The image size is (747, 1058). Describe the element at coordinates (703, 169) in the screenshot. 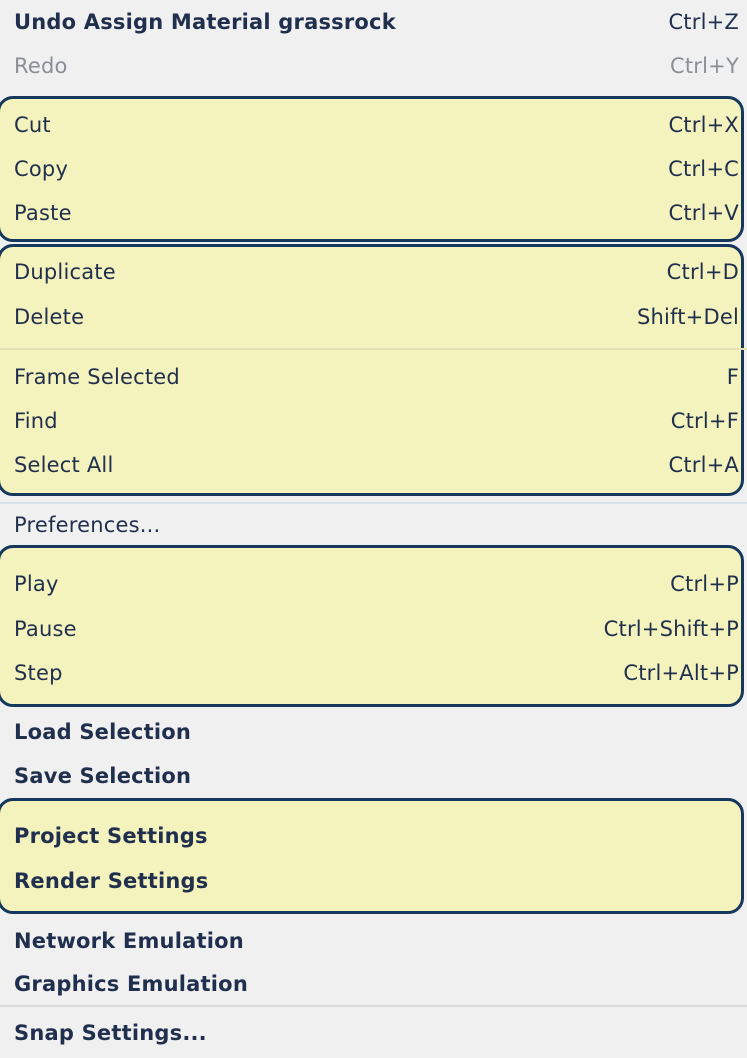

I see `menu-item-shortcut: Ctrl+C` at that location.